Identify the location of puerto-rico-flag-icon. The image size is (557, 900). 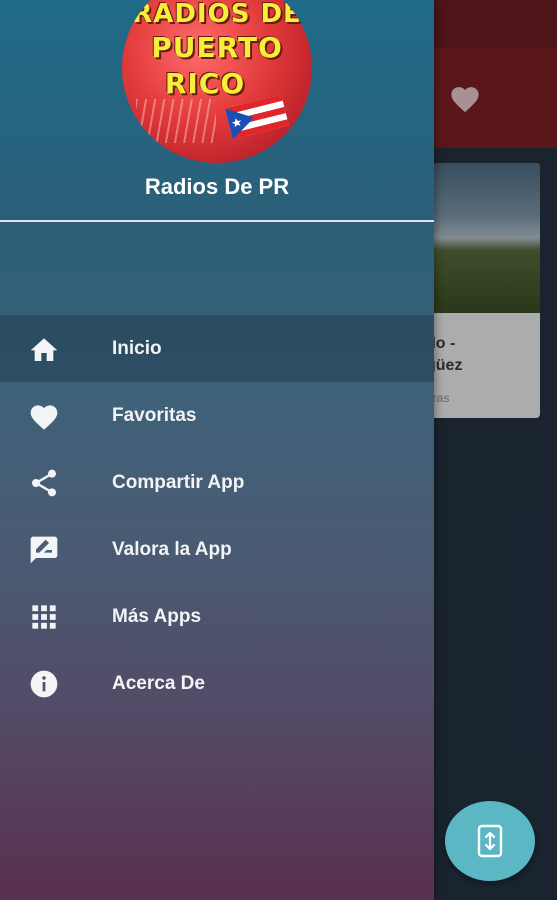
(257, 117).